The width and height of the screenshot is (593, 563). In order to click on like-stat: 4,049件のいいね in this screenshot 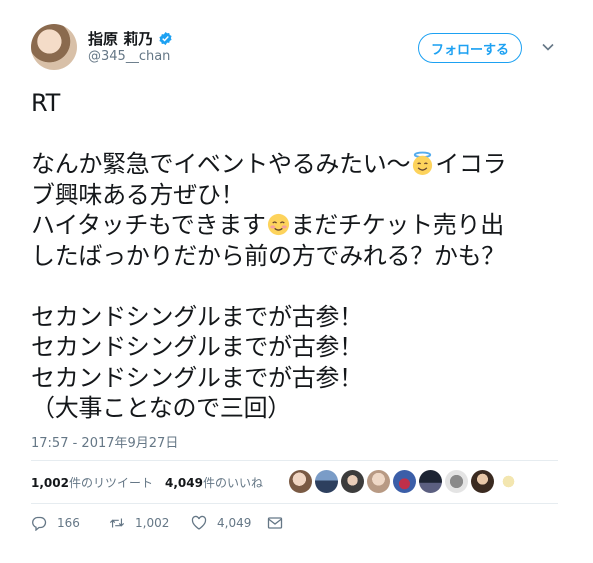, I will do `click(214, 482)`.